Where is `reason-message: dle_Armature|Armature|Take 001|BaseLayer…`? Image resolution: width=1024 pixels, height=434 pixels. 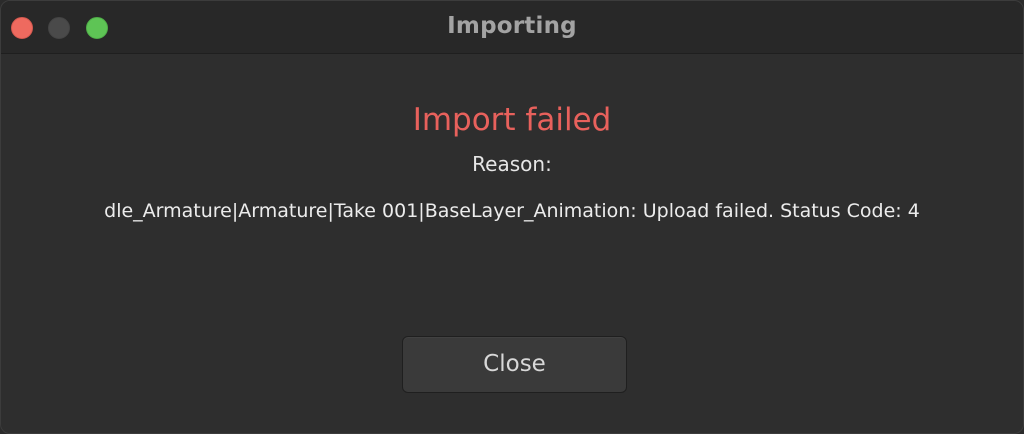 reason-message: dle_Armature|Armature|Take 001|BaseLayer… is located at coordinates (512, 211).